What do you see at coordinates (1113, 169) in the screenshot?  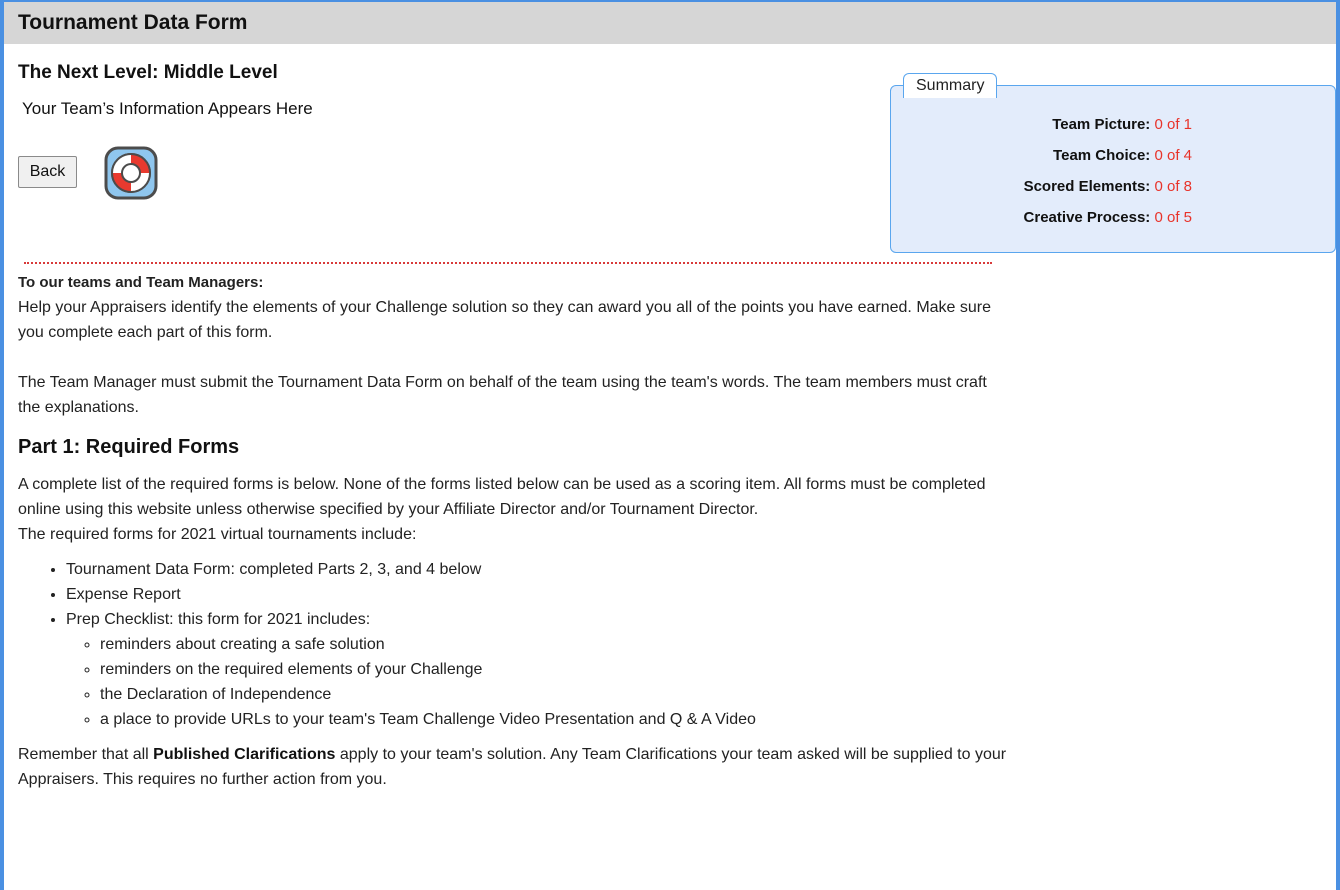 I see `summary-panel` at bounding box center [1113, 169].